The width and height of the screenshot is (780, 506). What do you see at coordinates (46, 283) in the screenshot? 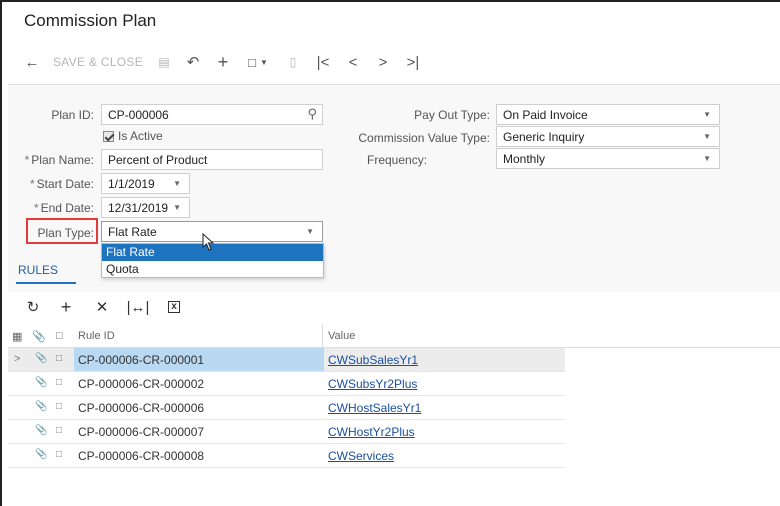
I see `tab-active-indicator` at bounding box center [46, 283].